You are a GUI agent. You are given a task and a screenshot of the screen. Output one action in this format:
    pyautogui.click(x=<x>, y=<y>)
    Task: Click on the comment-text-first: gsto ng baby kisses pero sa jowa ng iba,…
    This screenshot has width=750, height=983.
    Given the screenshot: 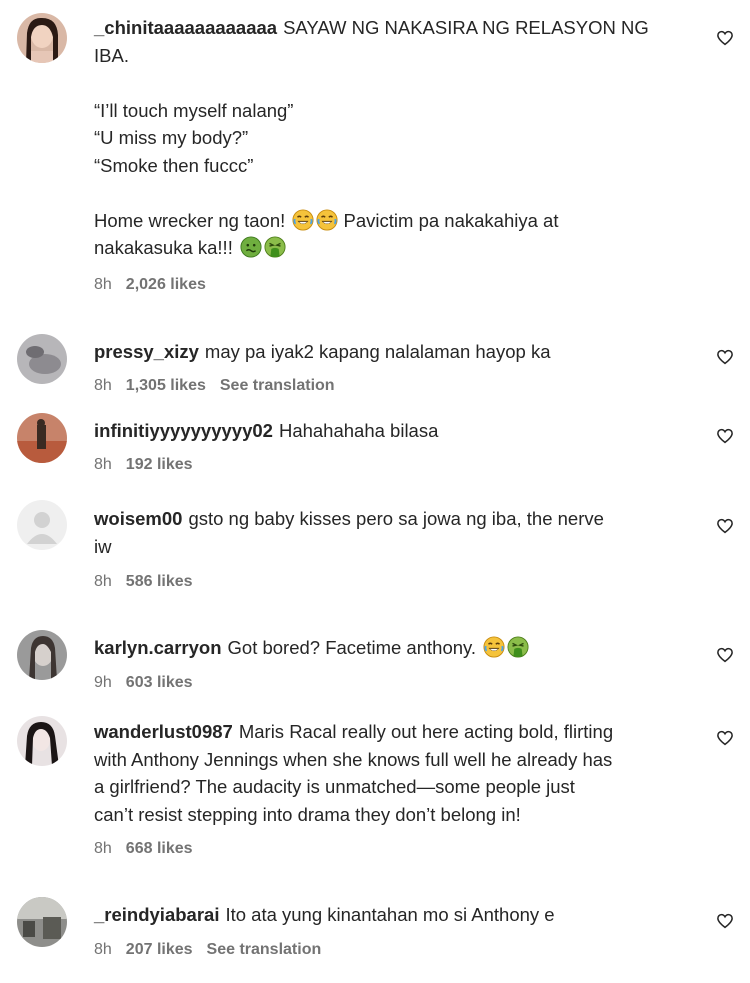 What is the action you would take?
    pyautogui.click(x=396, y=518)
    